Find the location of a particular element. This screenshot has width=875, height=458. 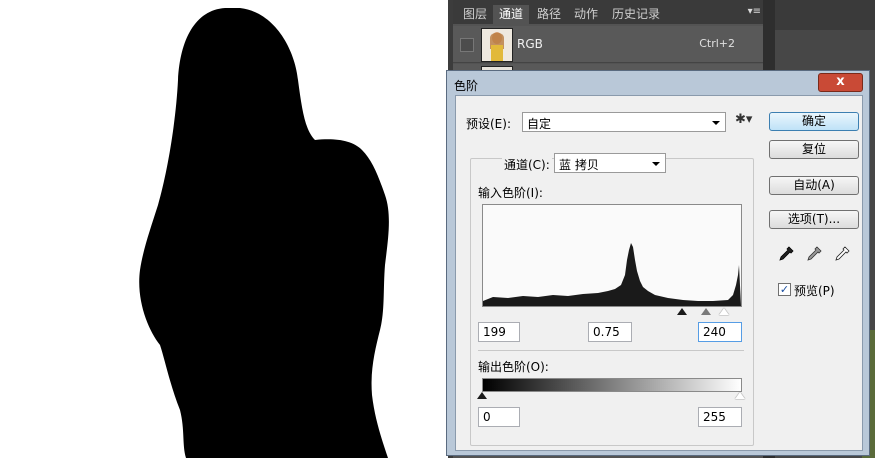

preset-select: 自定 is located at coordinates (624, 122).